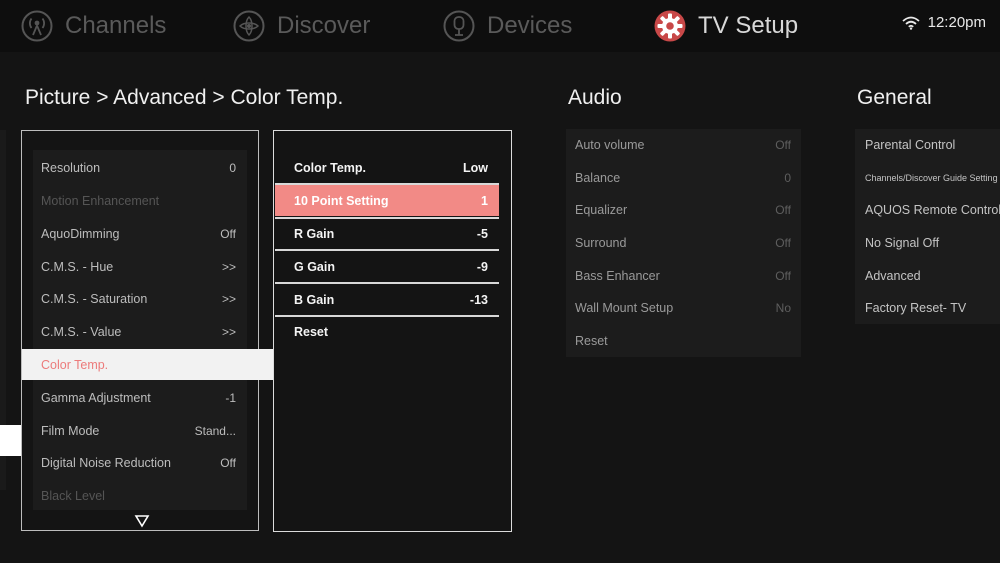 The image size is (1000, 563). Describe the element at coordinates (94, 299) in the screenshot. I see `item-label: C.M.S. - Saturation` at that location.